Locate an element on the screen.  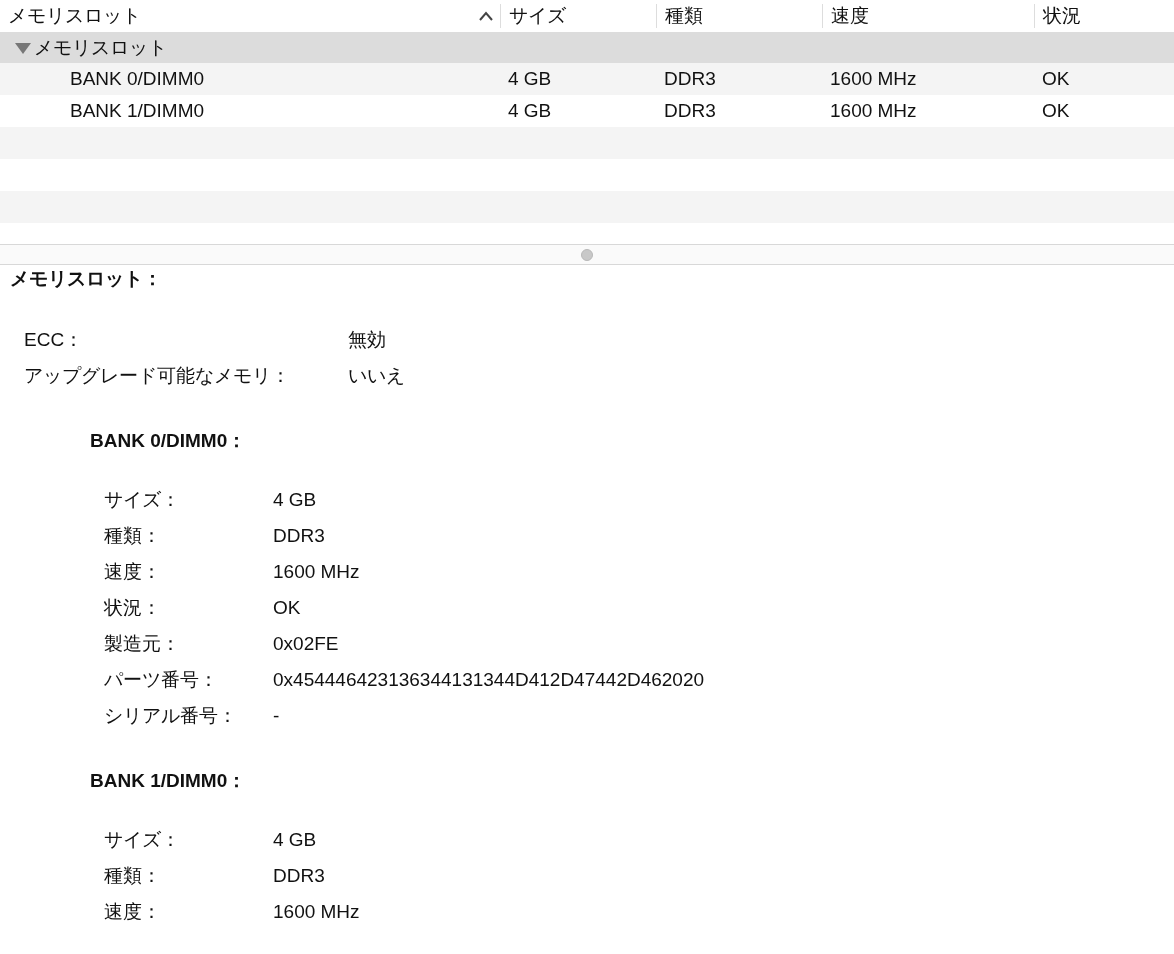
column-header: 種類 is located at coordinates (739, 15).